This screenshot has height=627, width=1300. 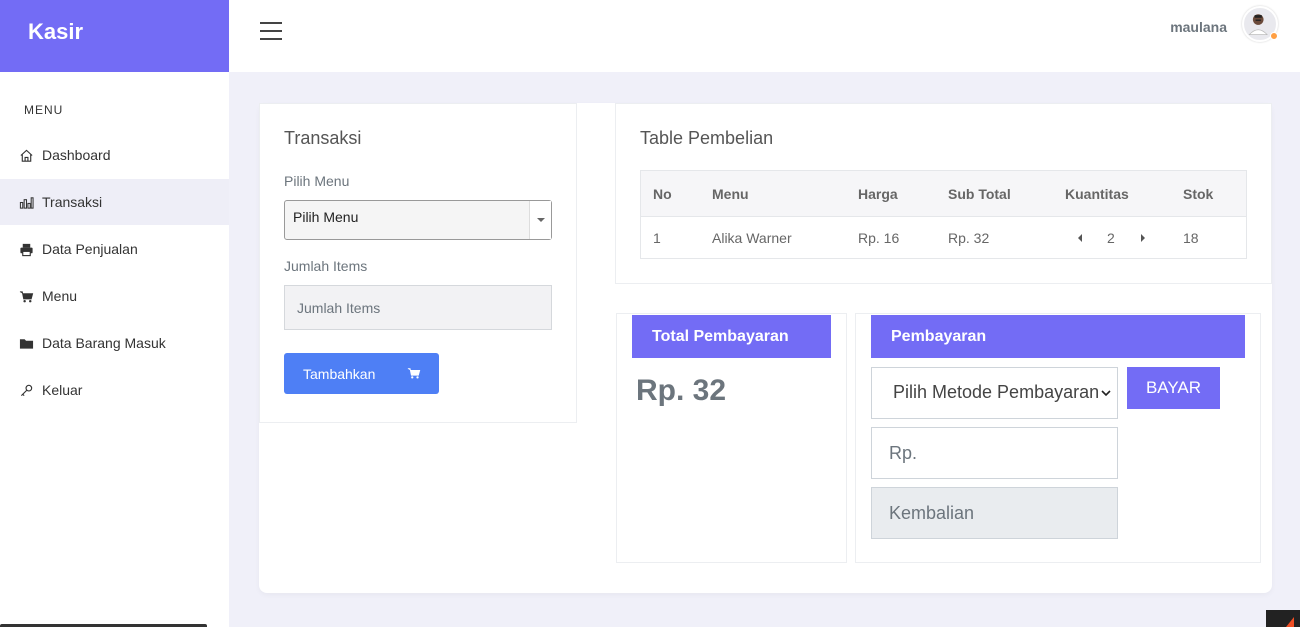 I want to click on key-icon, so click(x=26, y=390).